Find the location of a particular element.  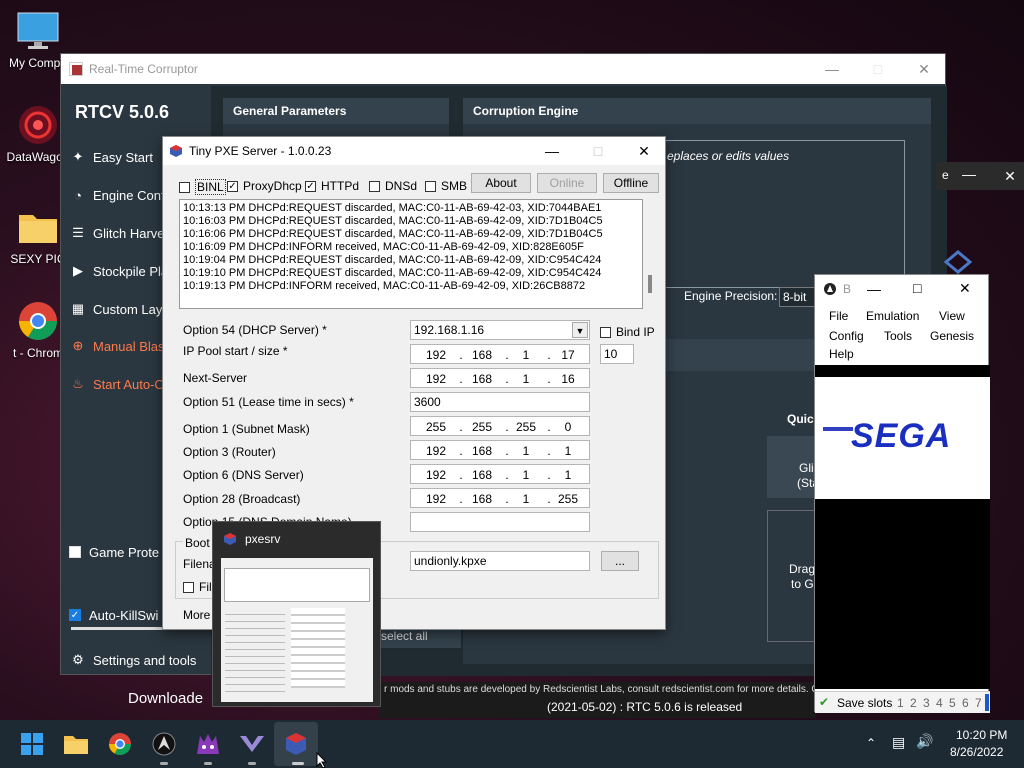

clock-time: 10:20 PM is located at coordinates (981, 735).